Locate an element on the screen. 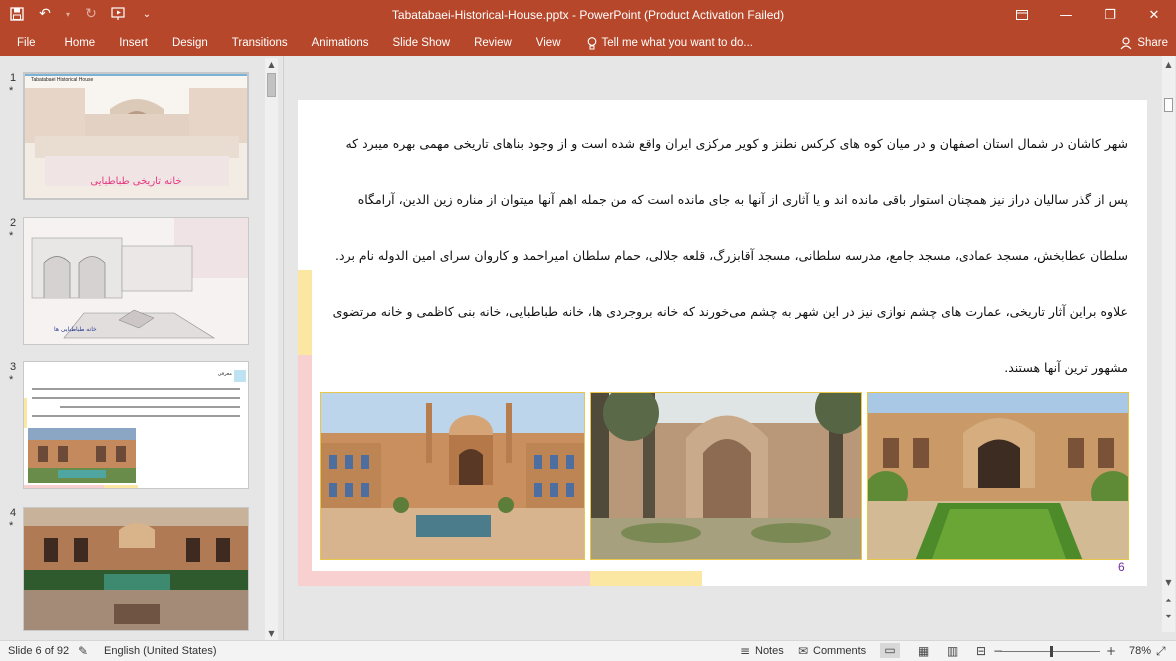 This screenshot has width=1176, height=661. accent-bar-yellow-left is located at coordinates (305, 312).